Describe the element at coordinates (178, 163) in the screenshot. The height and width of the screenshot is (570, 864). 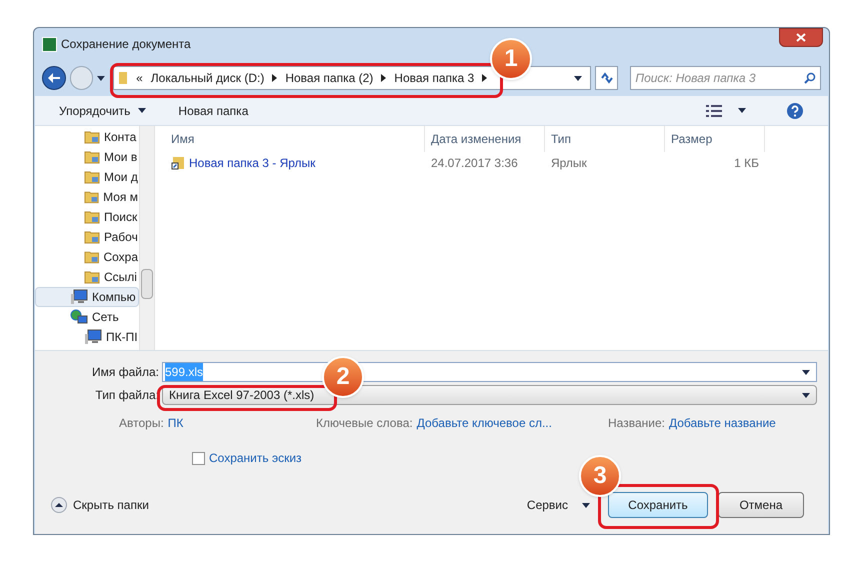
I see `shortcut-folder-icon` at that location.